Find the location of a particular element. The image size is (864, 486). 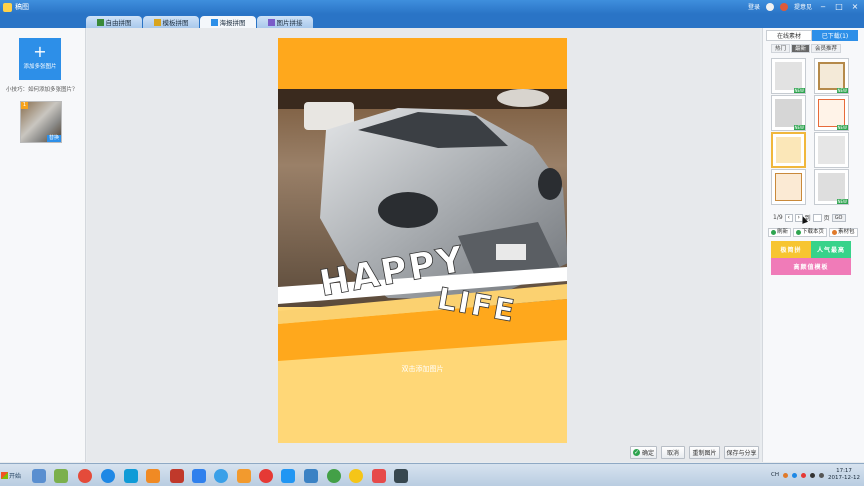

login-link: 登录 is located at coordinates (754, 6).